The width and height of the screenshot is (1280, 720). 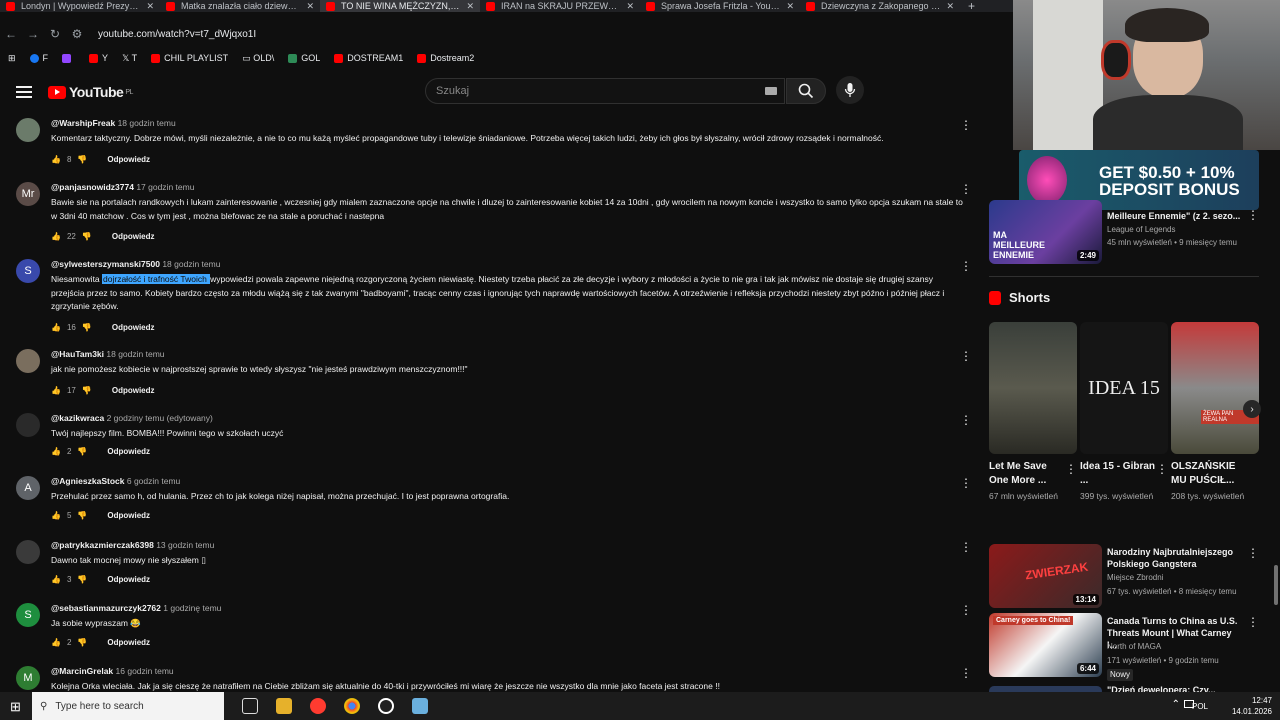 I want to click on bookmark-chil-playlist: CHIL PLAYLIST, so click(x=189, y=58).